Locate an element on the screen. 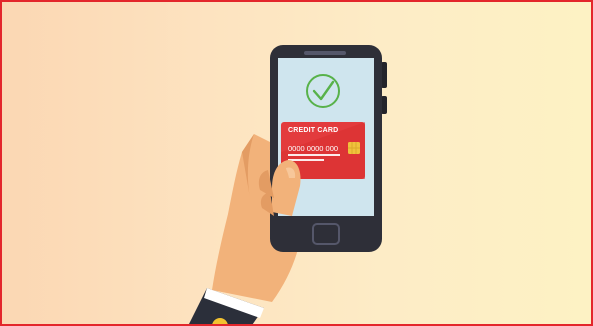 The width and height of the screenshot is (593, 326). card-number: 0000 0000 000 is located at coordinates (313, 148).